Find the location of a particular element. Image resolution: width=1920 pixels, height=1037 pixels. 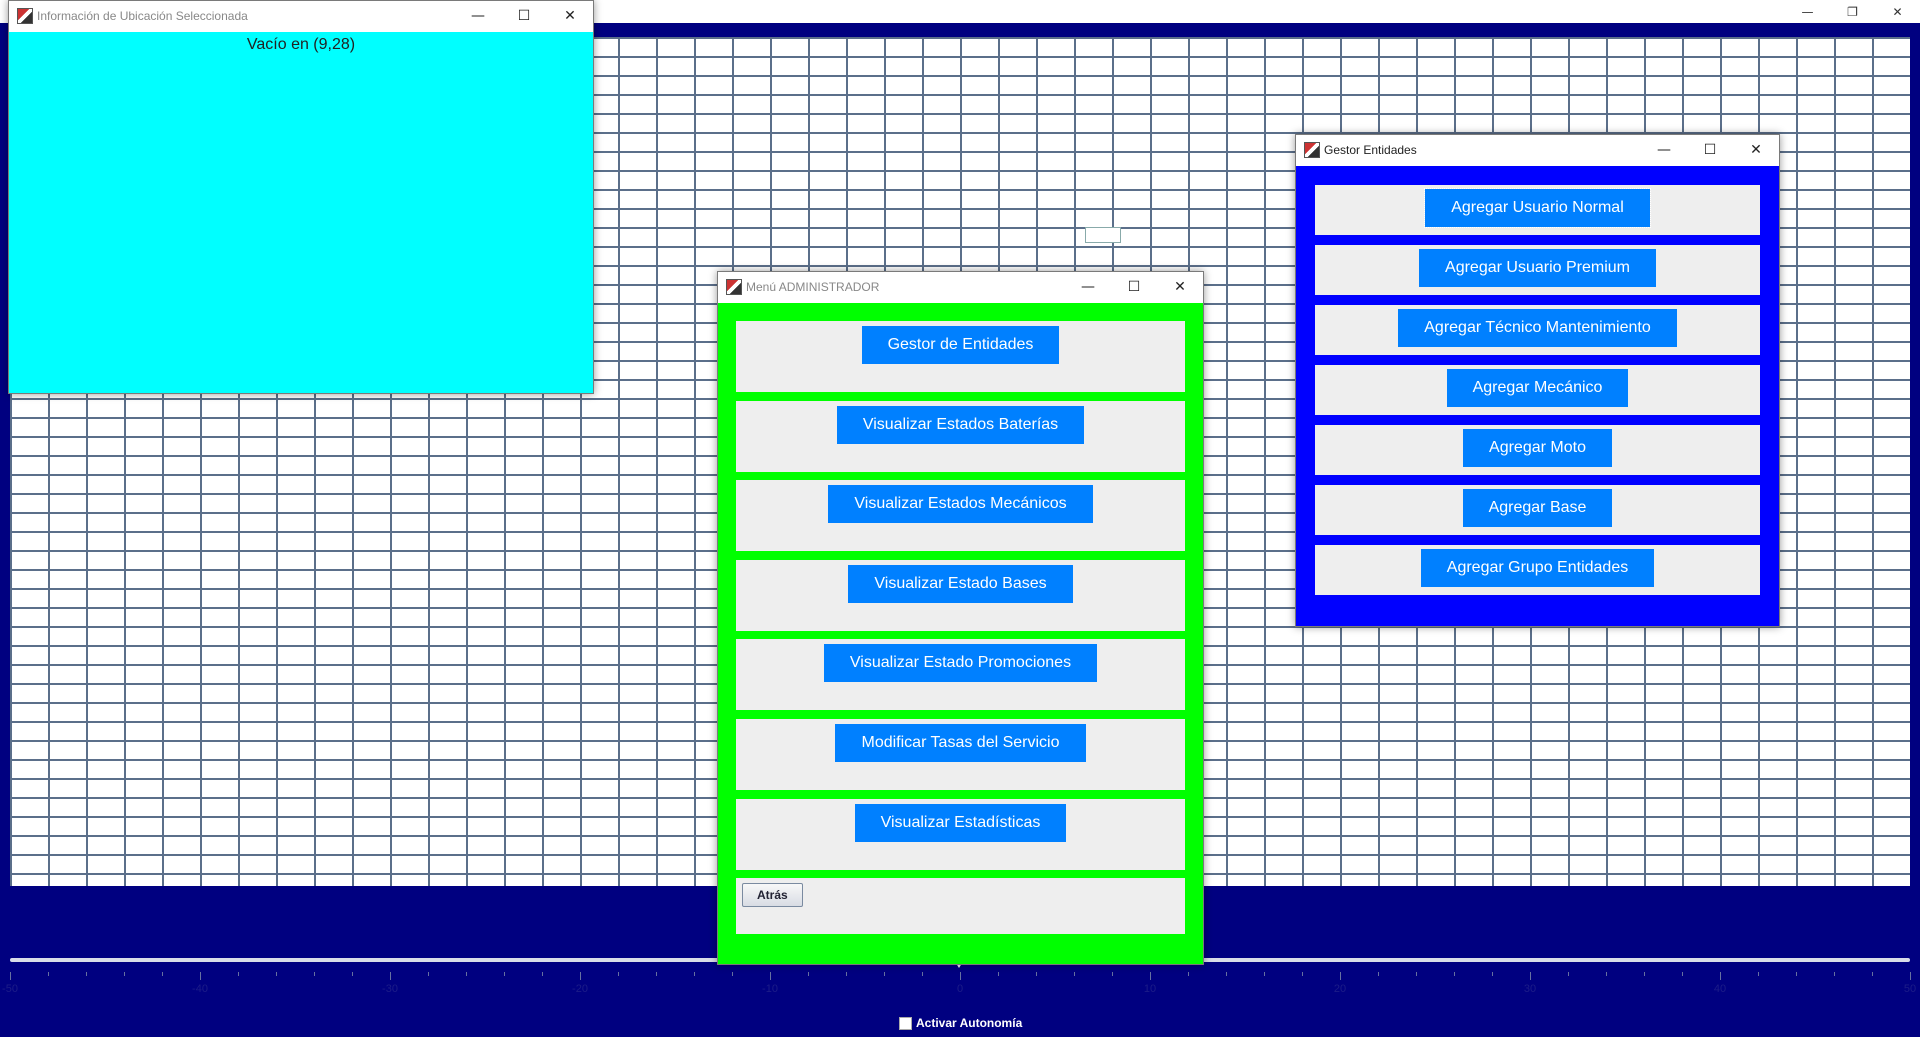

gestor-titlebar: Gestor Entidades — ☐ ✕ is located at coordinates (1537, 150).